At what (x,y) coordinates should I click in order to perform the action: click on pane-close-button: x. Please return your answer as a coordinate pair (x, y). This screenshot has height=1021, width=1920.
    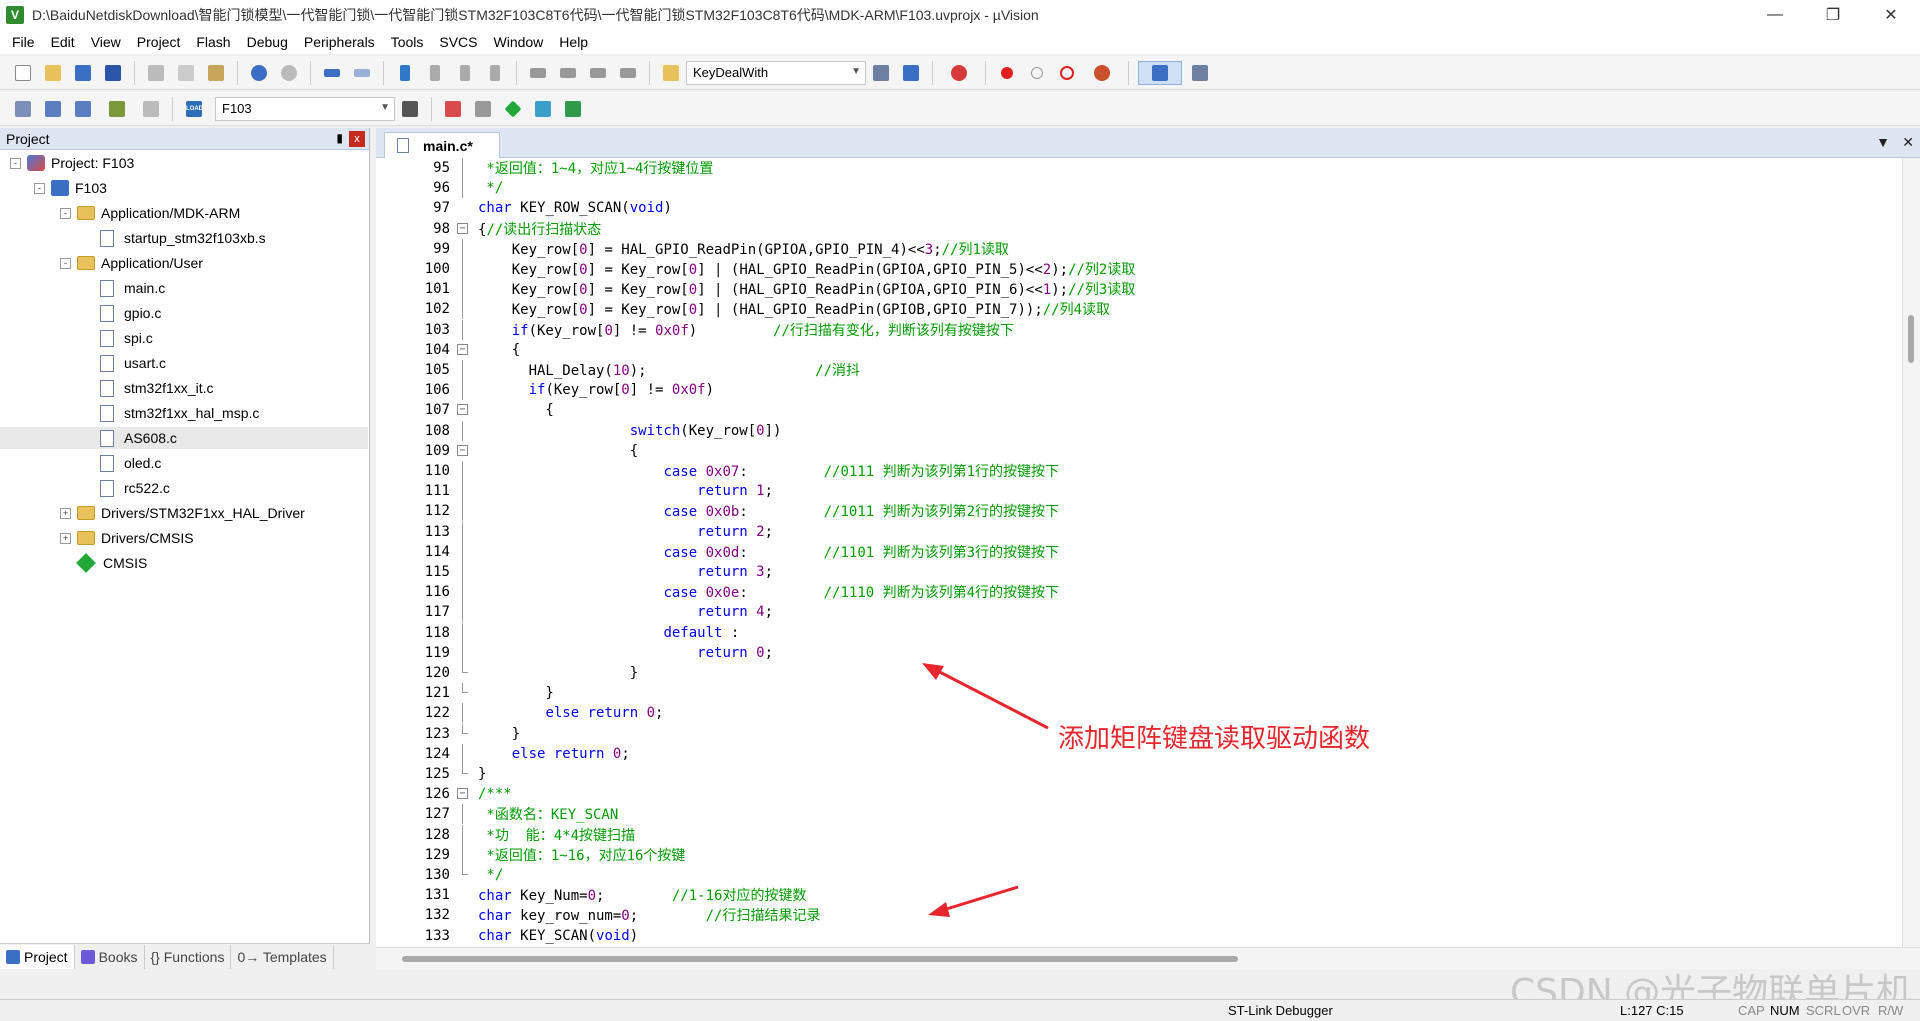
    Looking at the image, I should click on (357, 139).